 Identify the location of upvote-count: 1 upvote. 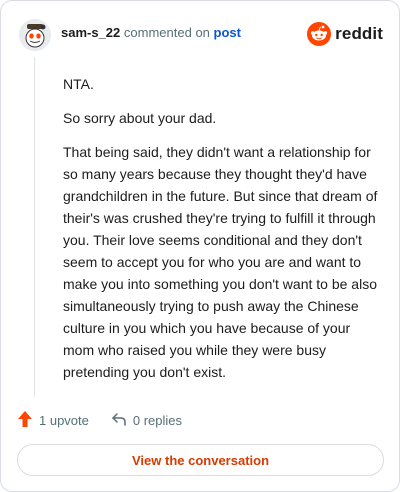
(64, 420).